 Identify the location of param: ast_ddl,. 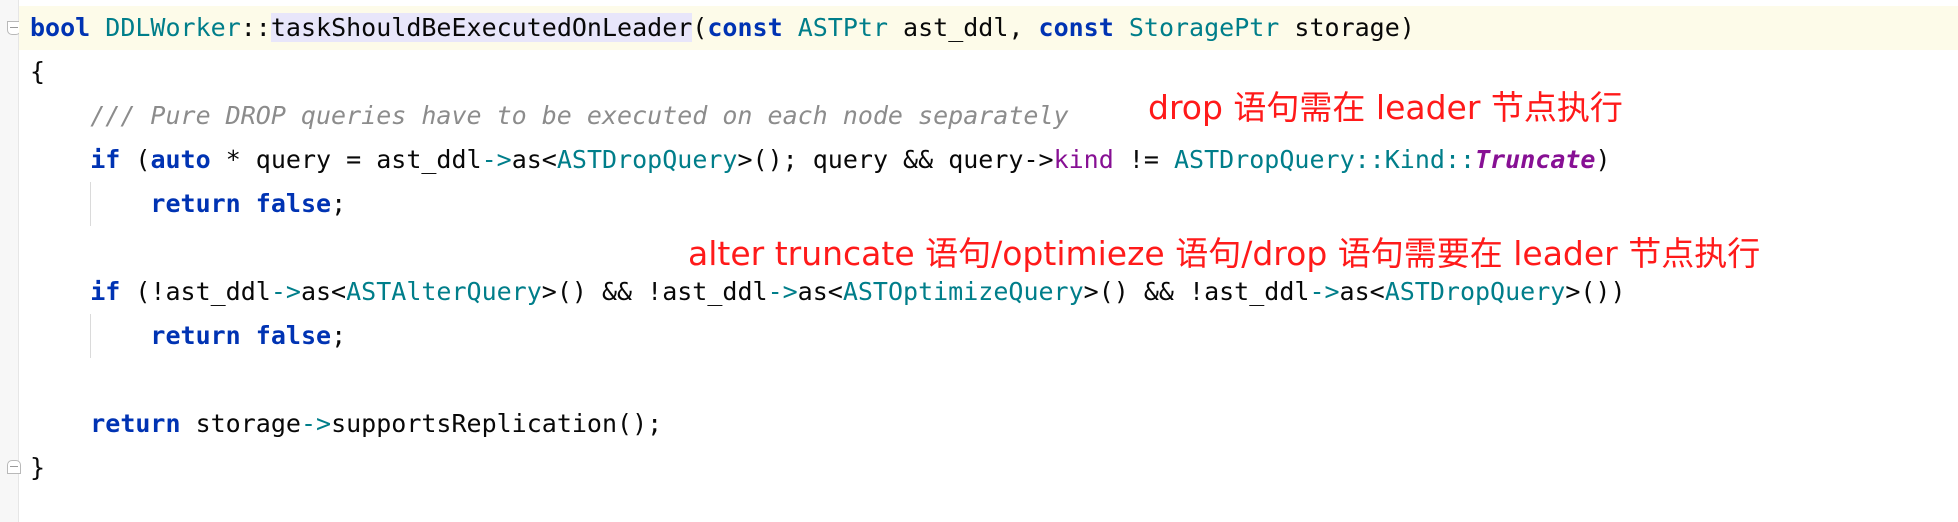
(963, 27).